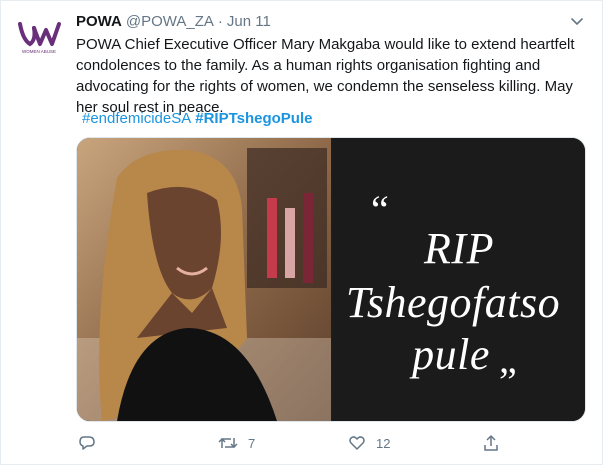  What do you see at coordinates (453, 302) in the screenshot?
I see `rip-line-2: Tshegofatso` at bounding box center [453, 302].